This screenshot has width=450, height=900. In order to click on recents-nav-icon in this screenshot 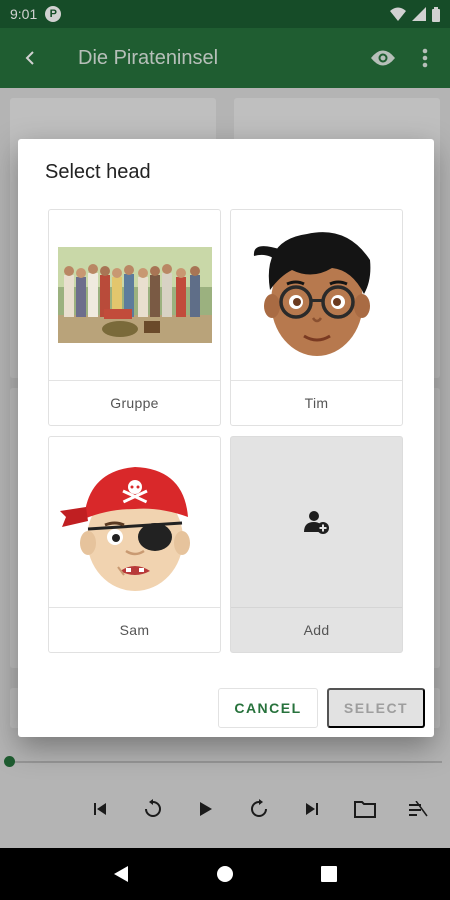, I will do `click(328, 874)`.